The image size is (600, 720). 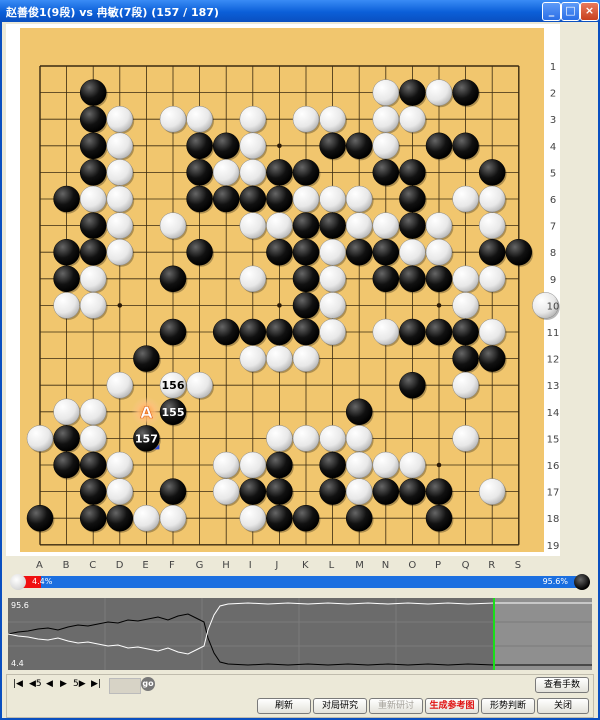 What do you see at coordinates (49, 684) in the screenshot?
I see `back-1-button: ◀` at bounding box center [49, 684].